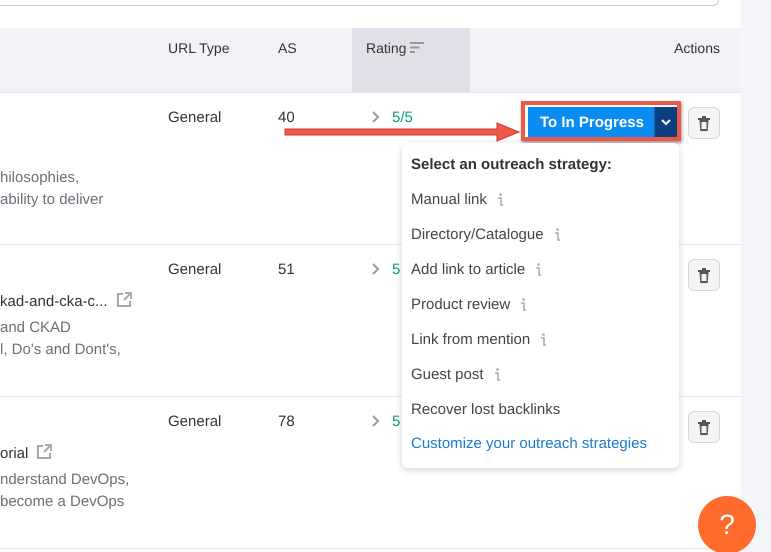 The width and height of the screenshot is (771, 552). Describe the element at coordinates (287, 48) in the screenshot. I see `column-header: AS` at that location.